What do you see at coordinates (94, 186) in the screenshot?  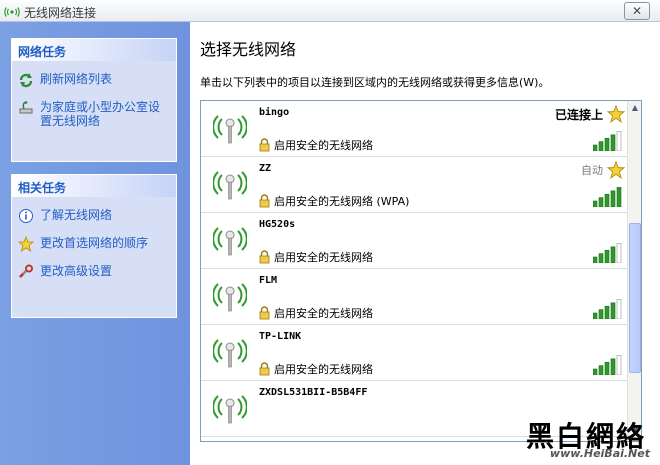 I see `related-tasks-title: 相关任务` at bounding box center [94, 186].